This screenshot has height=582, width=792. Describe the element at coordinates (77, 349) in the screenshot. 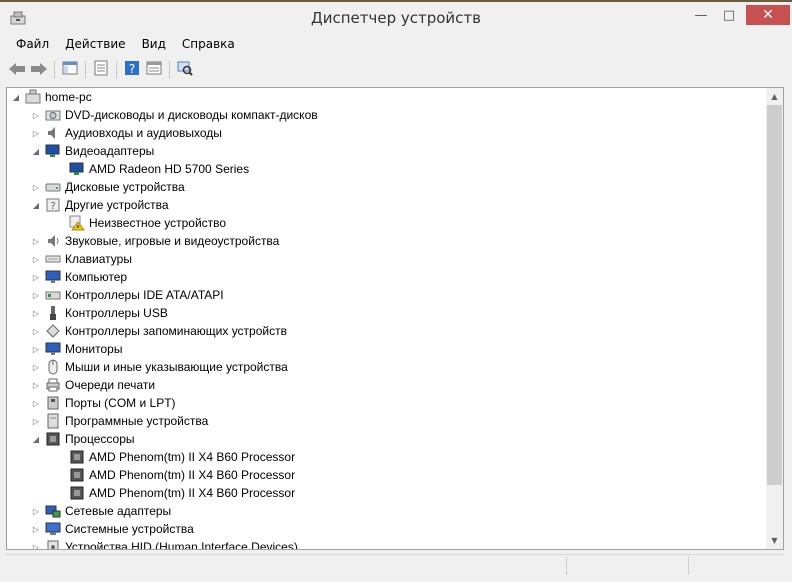

I see `tree-item: ▷ Мониторы` at that location.